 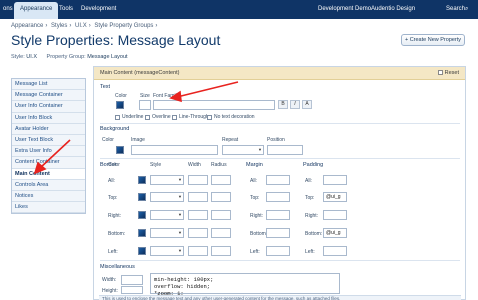 What do you see at coordinates (142, 251) in the screenshot?
I see `border-left-color-swatch` at bounding box center [142, 251].